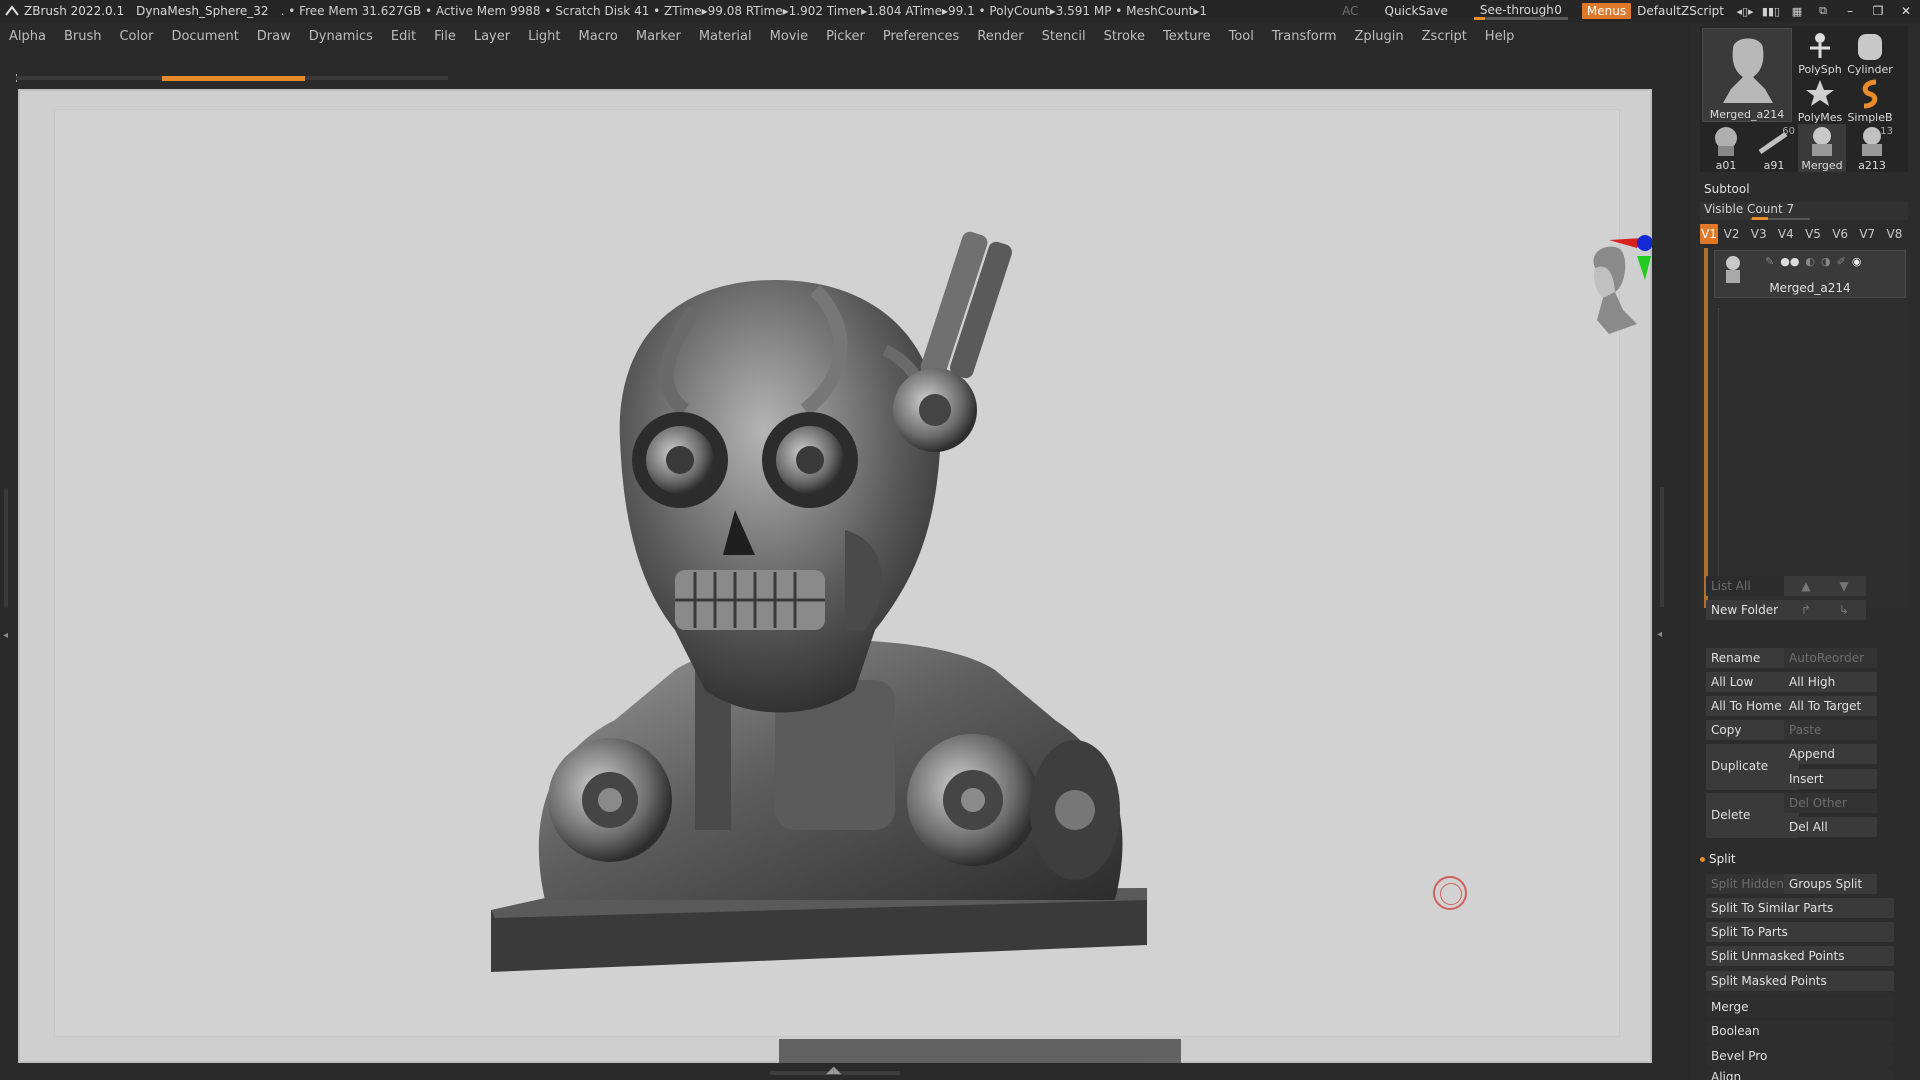  I want to click on autoreorder-button: AutoReorder, so click(1830, 657).